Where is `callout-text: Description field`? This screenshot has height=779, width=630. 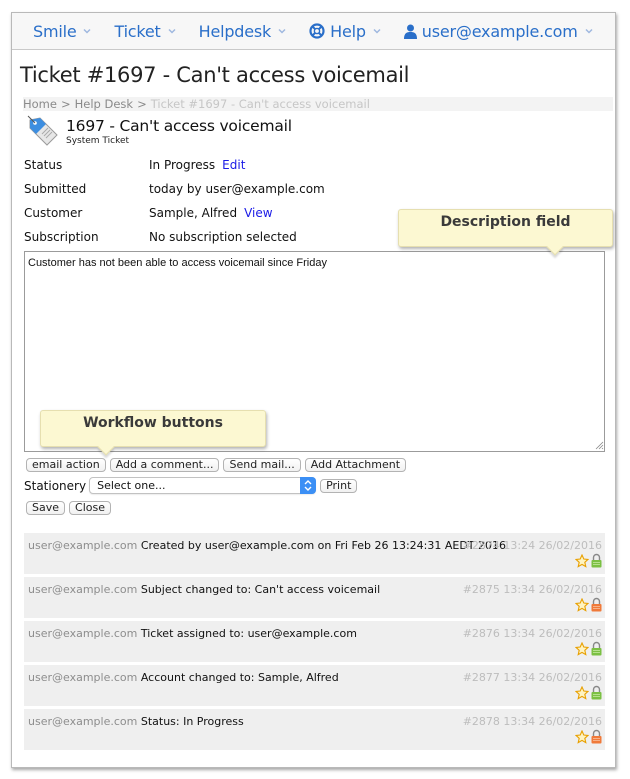 callout-text: Description field is located at coordinates (505, 222).